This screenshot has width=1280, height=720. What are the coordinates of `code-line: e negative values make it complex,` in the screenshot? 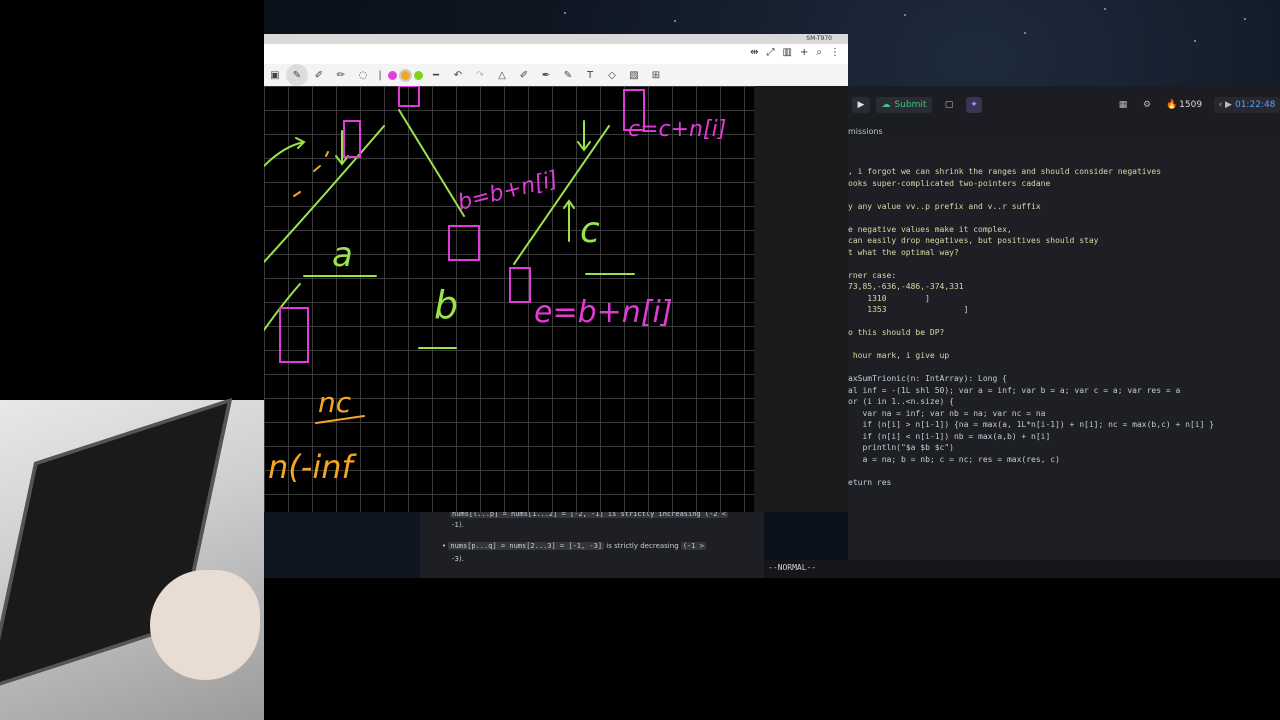 It's located at (930, 229).